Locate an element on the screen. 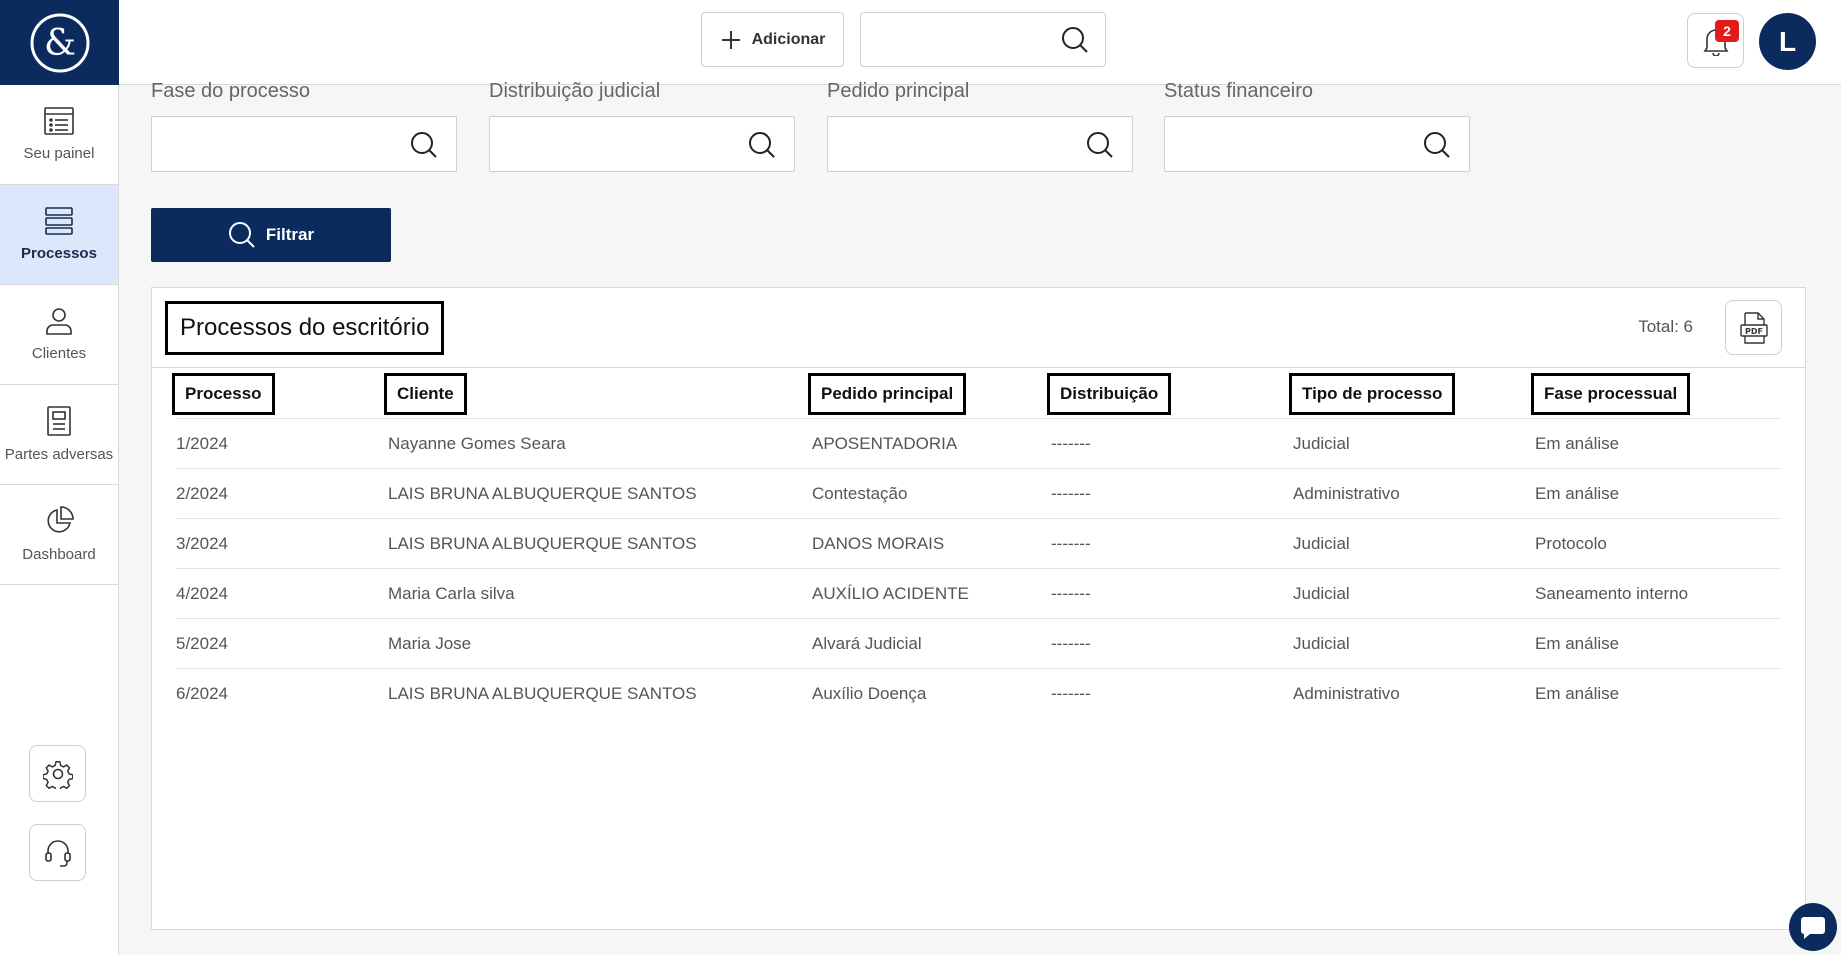 The height and width of the screenshot is (955, 1841). plus-icon is located at coordinates (730, 39).